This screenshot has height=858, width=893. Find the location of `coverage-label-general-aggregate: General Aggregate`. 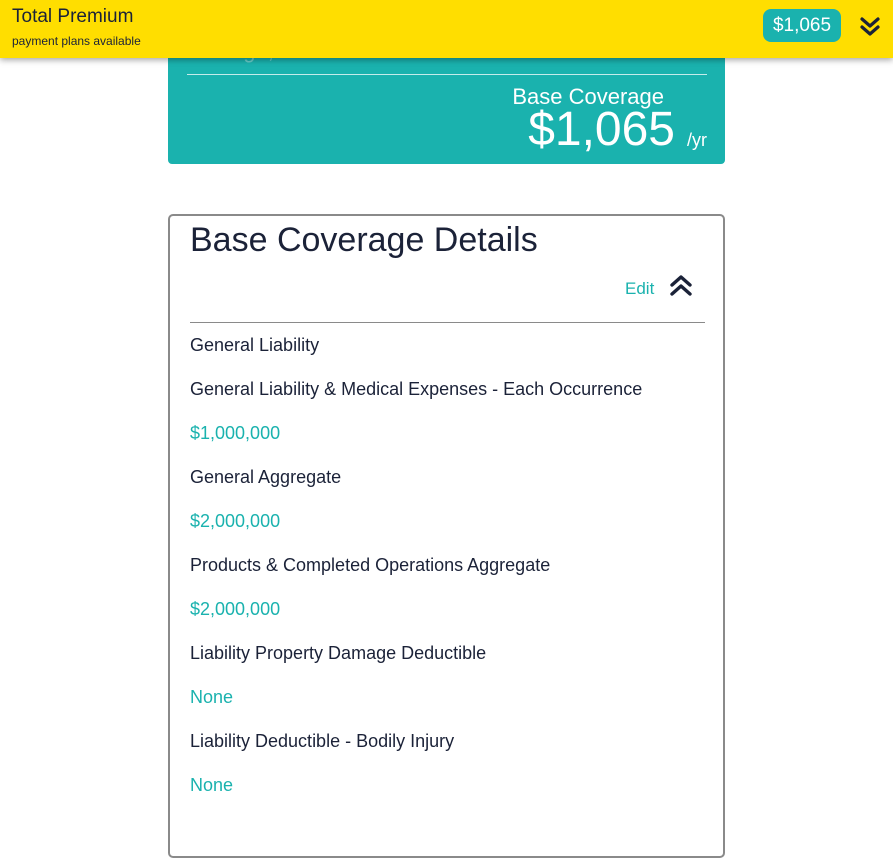

coverage-label-general-aggregate: General Aggregate is located at coordinates (266, 477).